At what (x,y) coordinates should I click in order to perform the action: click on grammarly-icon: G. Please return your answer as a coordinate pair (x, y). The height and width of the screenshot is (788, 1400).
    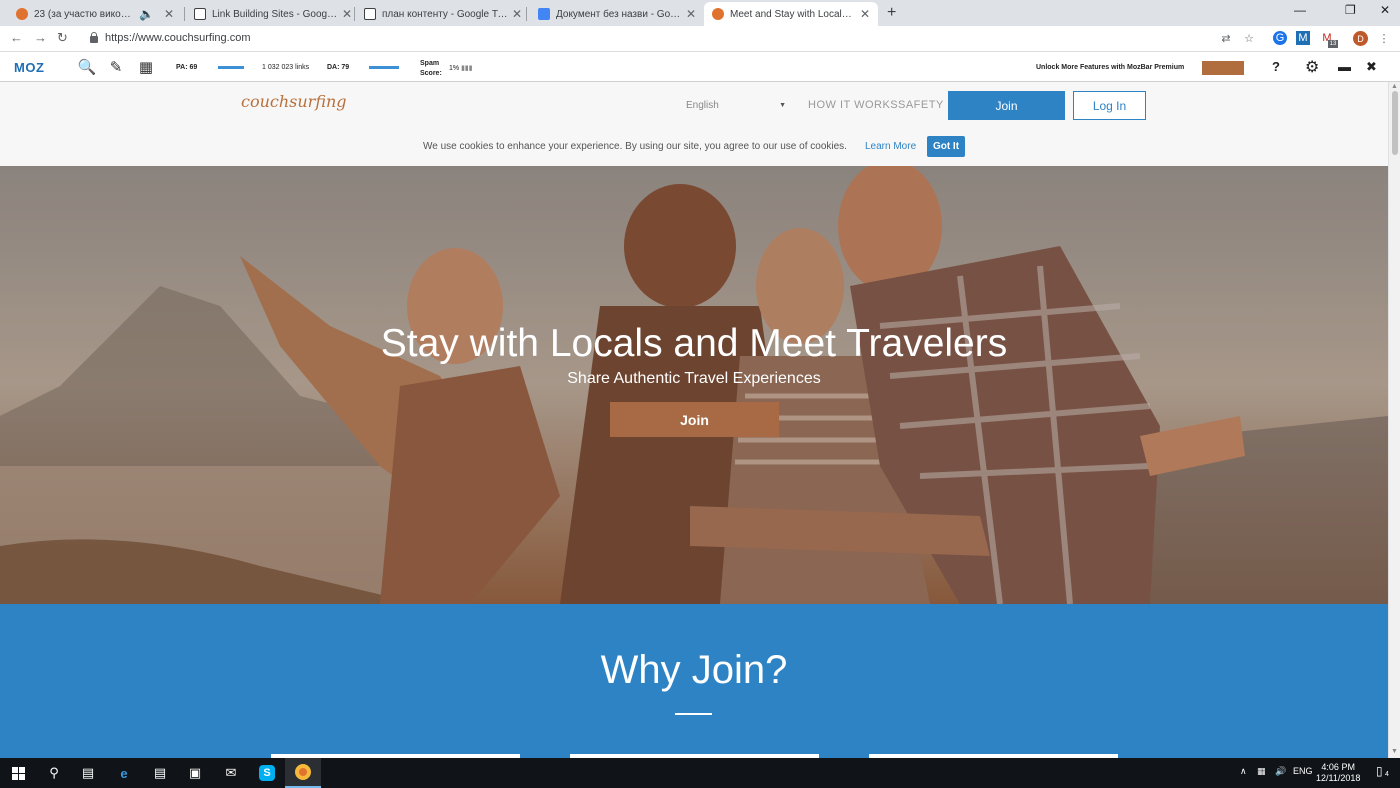
    Looking at the image, I should click on (1280, 38).